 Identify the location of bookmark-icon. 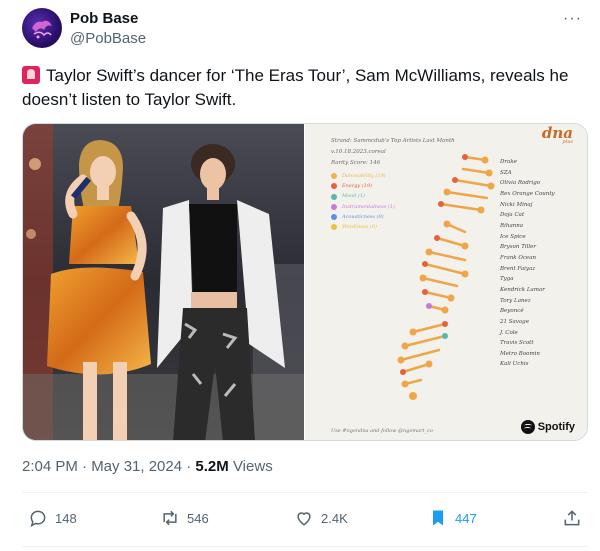
(438, 518).